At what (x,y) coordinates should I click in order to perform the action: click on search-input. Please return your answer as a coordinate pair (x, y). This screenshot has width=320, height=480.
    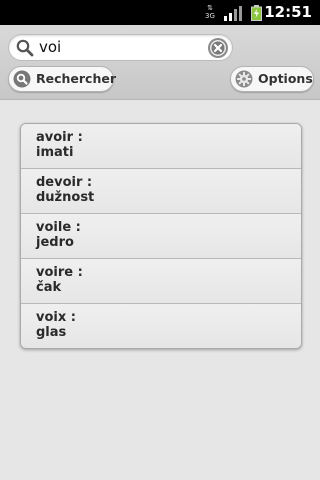
    Looking at the image, I should click on (121, 47).